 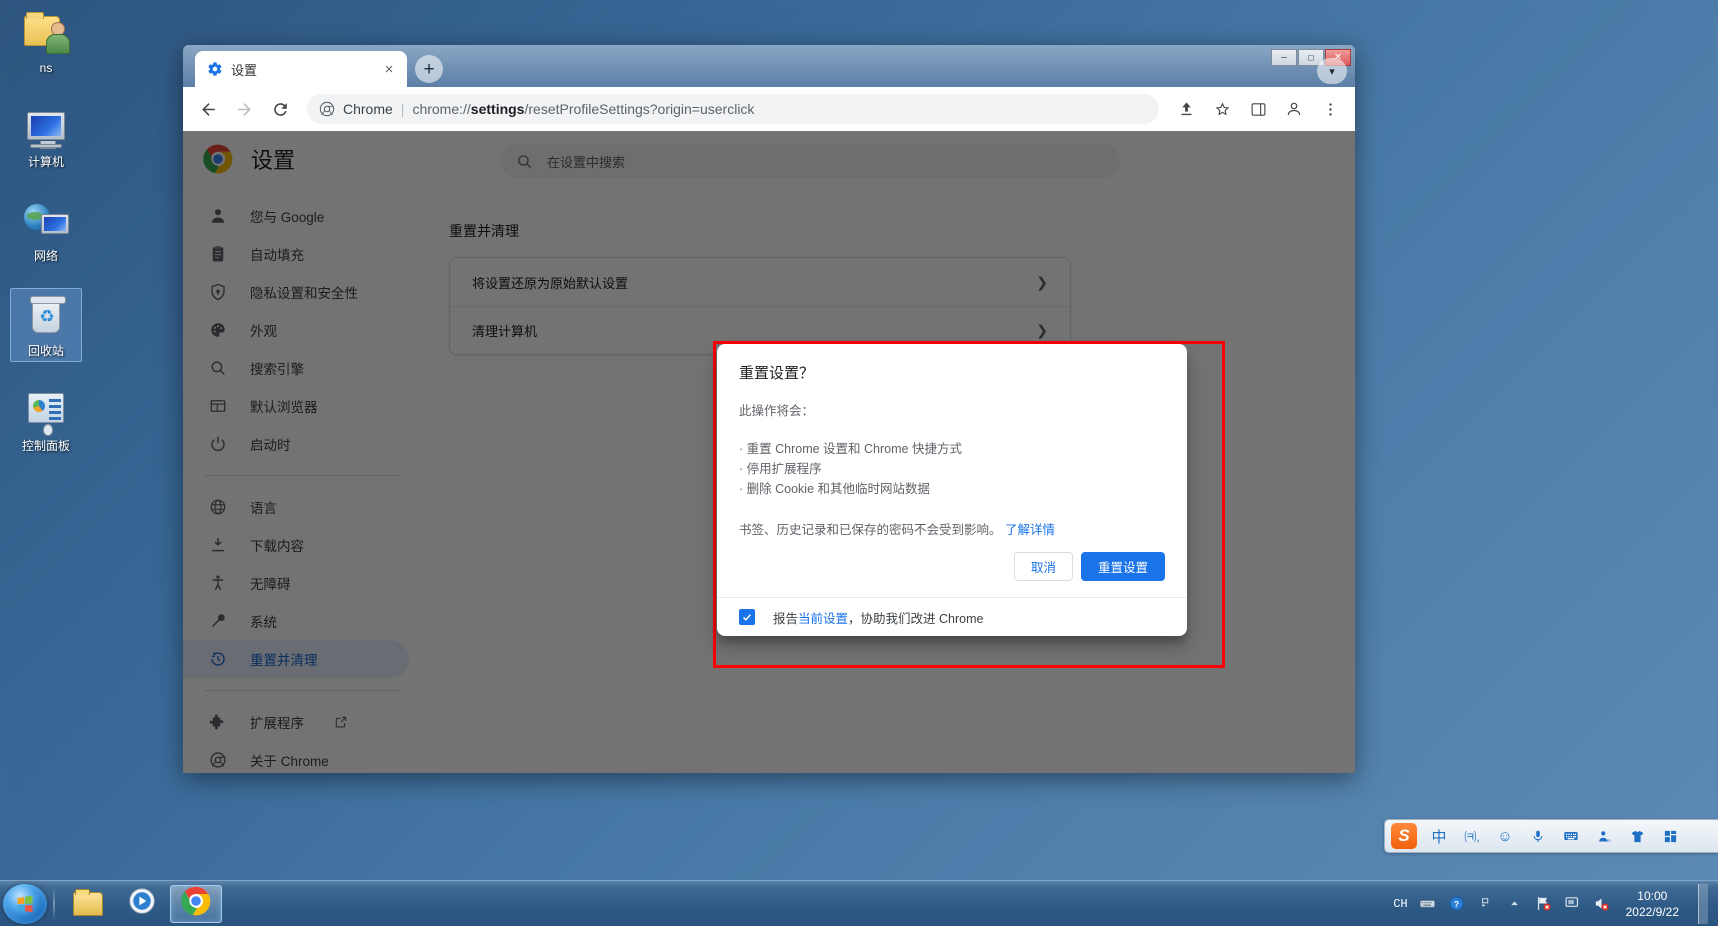 I want to click on taskbar-chrome, so click(x=196, y=903).